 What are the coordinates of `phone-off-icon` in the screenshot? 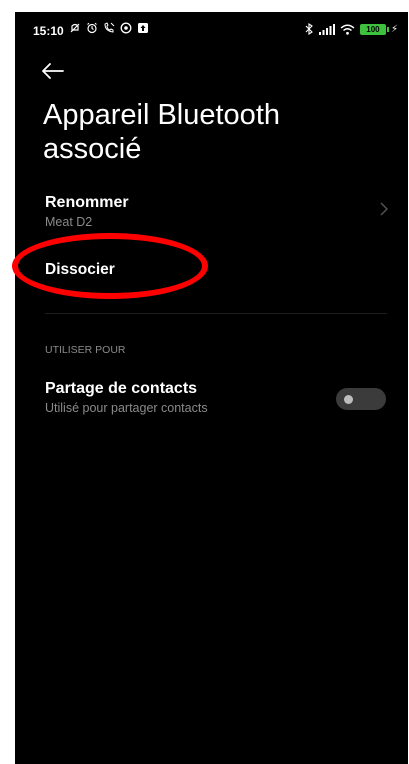 It's located at (109, 28).